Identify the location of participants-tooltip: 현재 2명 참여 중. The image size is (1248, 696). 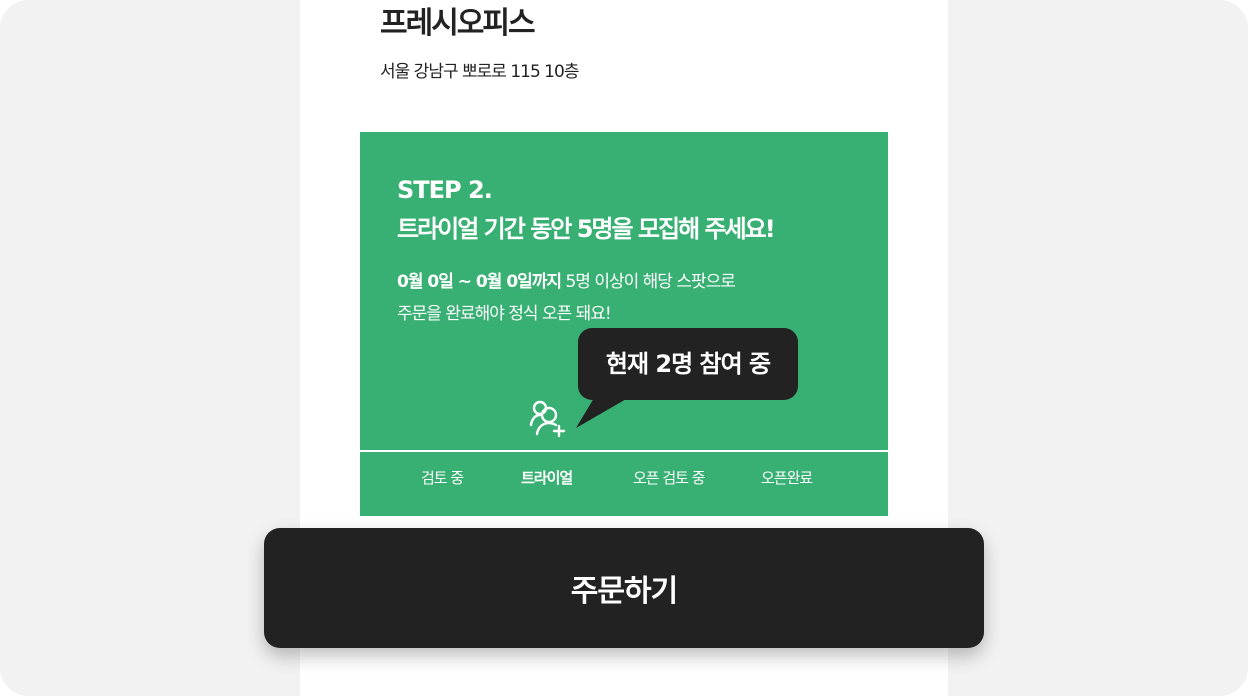
(688, 364).